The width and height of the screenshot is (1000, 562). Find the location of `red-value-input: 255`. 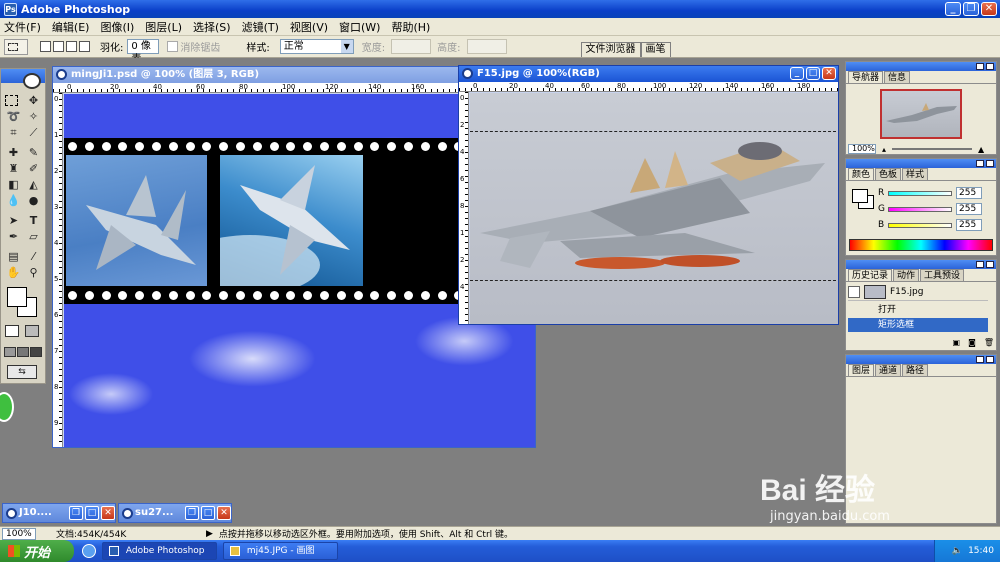

red-value-input: 255 is located at coordinates (969, 193).